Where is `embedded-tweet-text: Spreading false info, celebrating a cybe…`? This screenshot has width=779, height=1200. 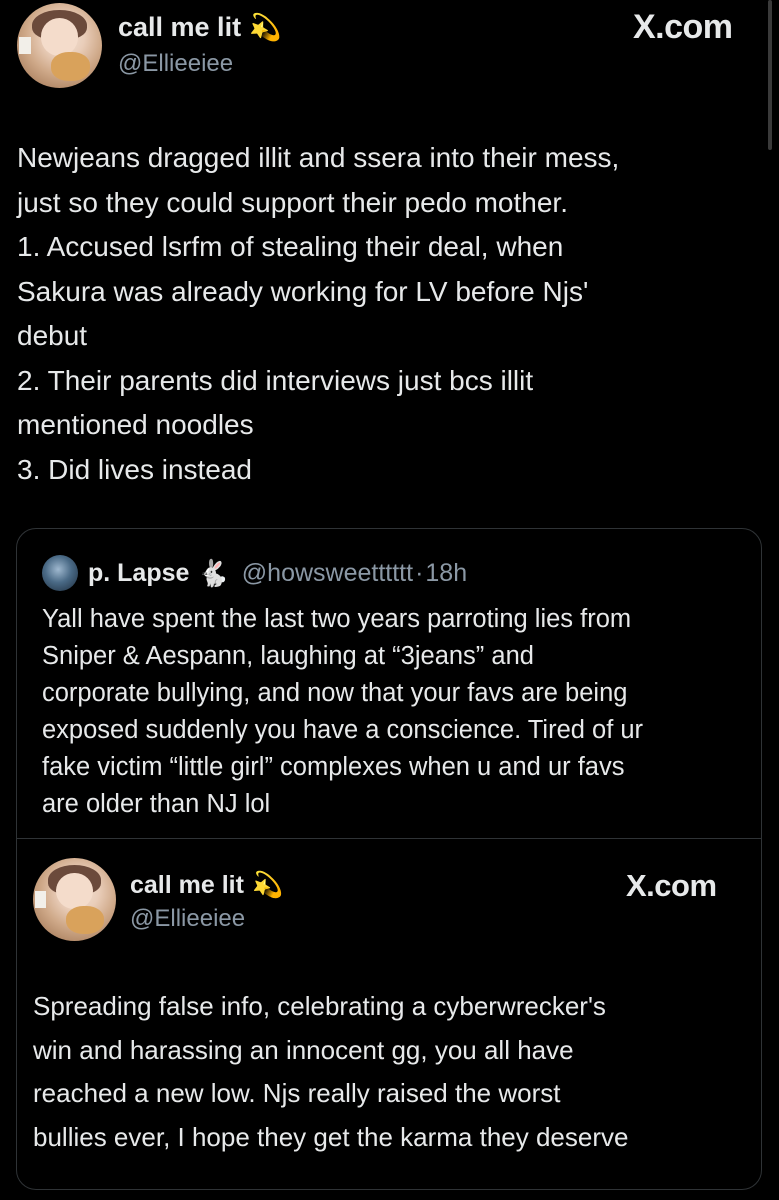 embedded-tweet-text: Spreading false info, celebrating a cybe… is located at coordinates (331, 1071).